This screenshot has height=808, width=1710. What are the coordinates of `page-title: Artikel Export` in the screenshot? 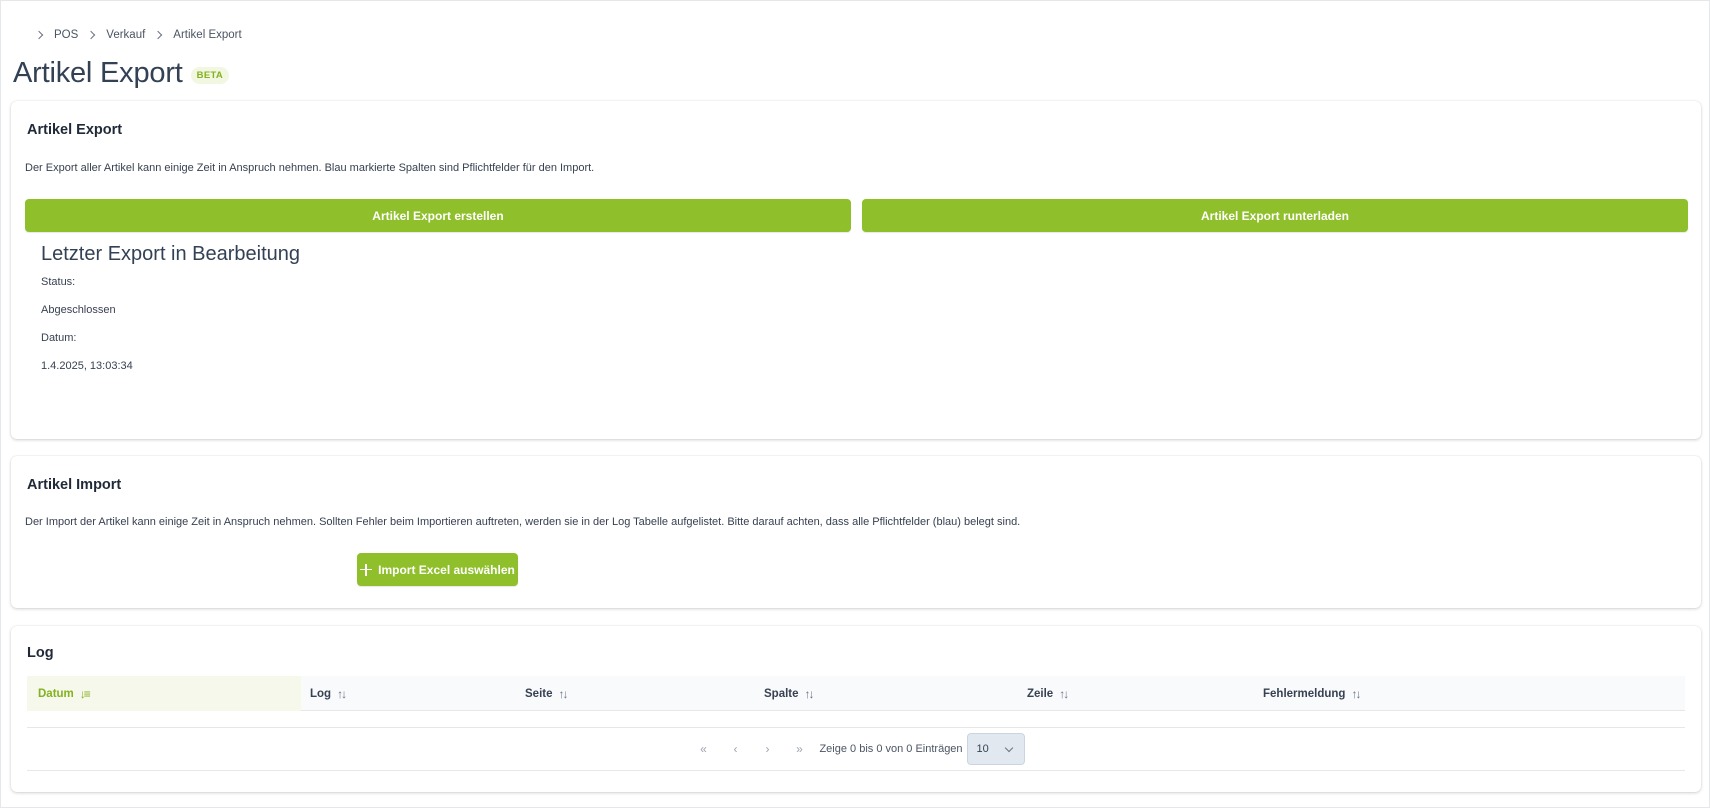 It's located at (98, 73).